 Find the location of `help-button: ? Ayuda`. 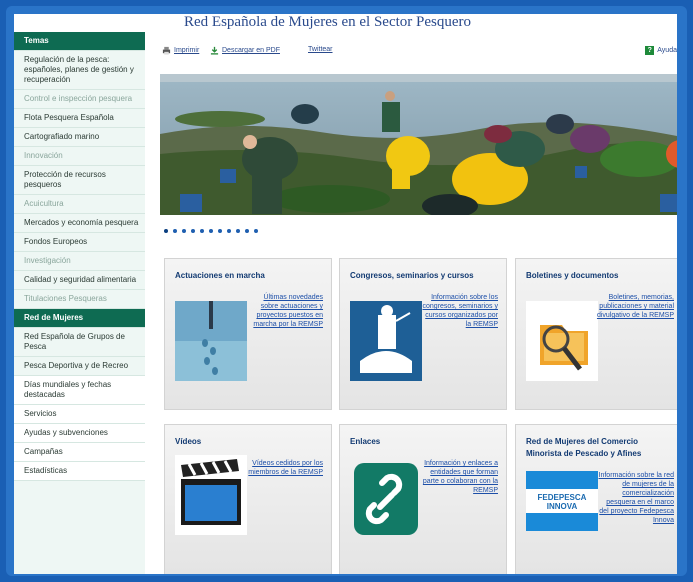

help-button: ? Ayuda is located at coordinates (661, 50).